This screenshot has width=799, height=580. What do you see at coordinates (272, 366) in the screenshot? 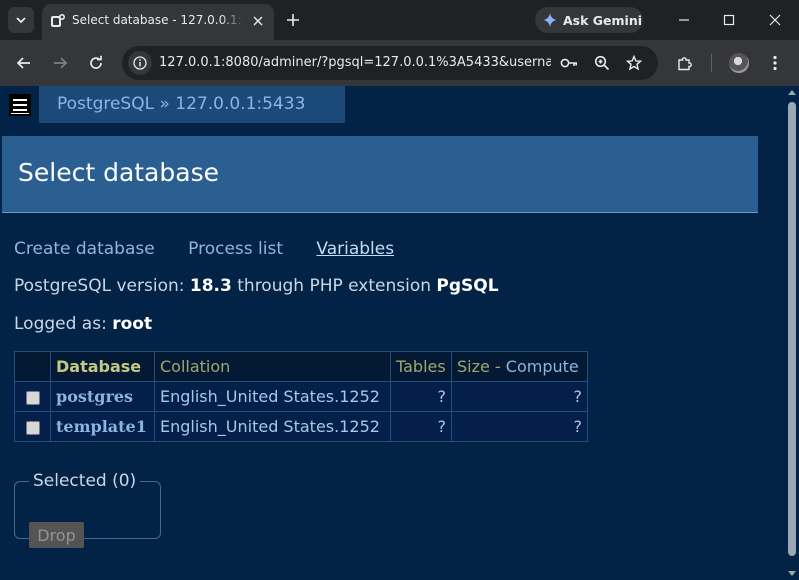
I see `collation-column-header: Collation` at bounding box center [272, 366].